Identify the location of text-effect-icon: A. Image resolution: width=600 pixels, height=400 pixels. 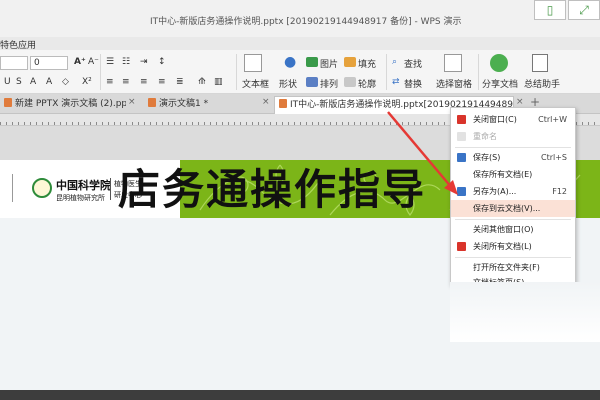
(33, 82).